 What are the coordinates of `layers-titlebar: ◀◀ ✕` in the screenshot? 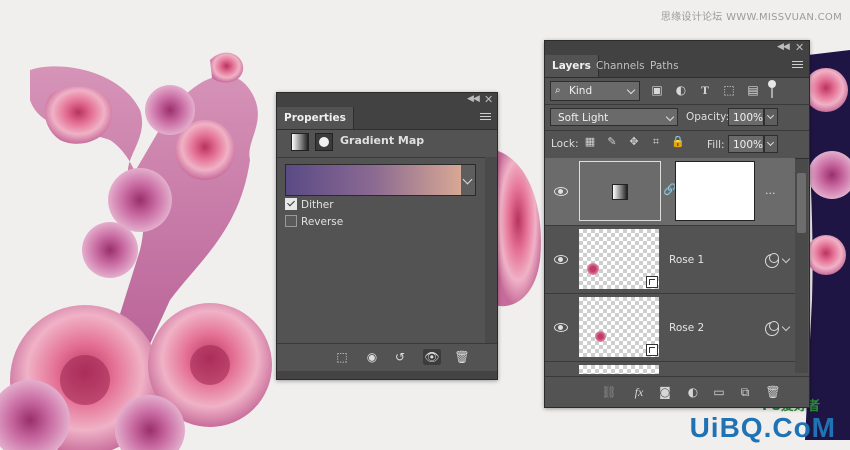 It's located at (677, 48).